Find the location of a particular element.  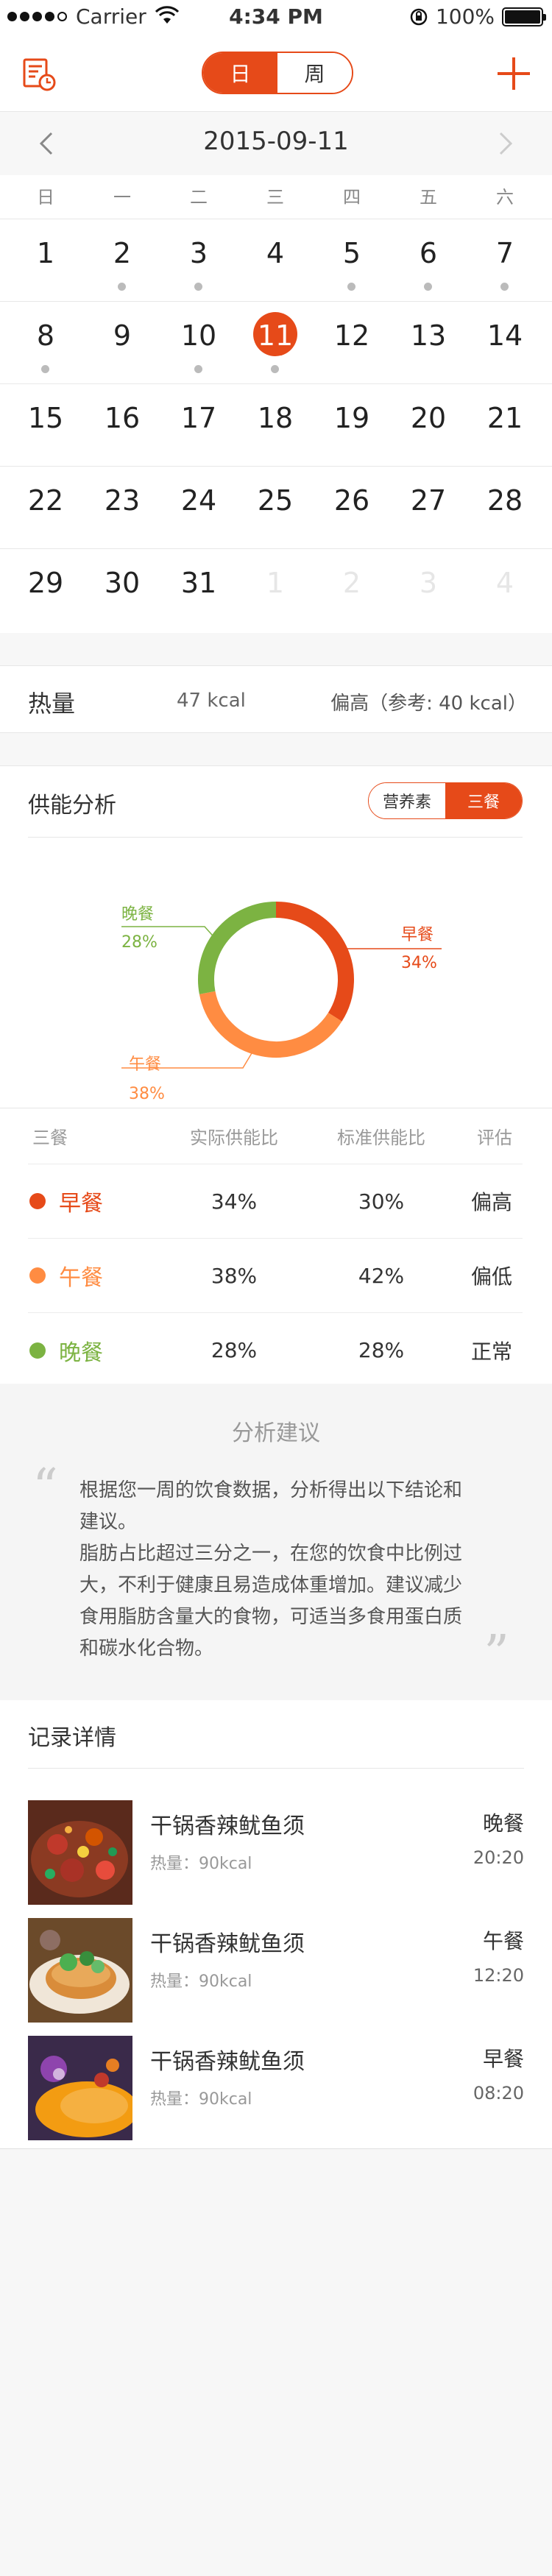

battery-icon is located at coordinates (524, 16).